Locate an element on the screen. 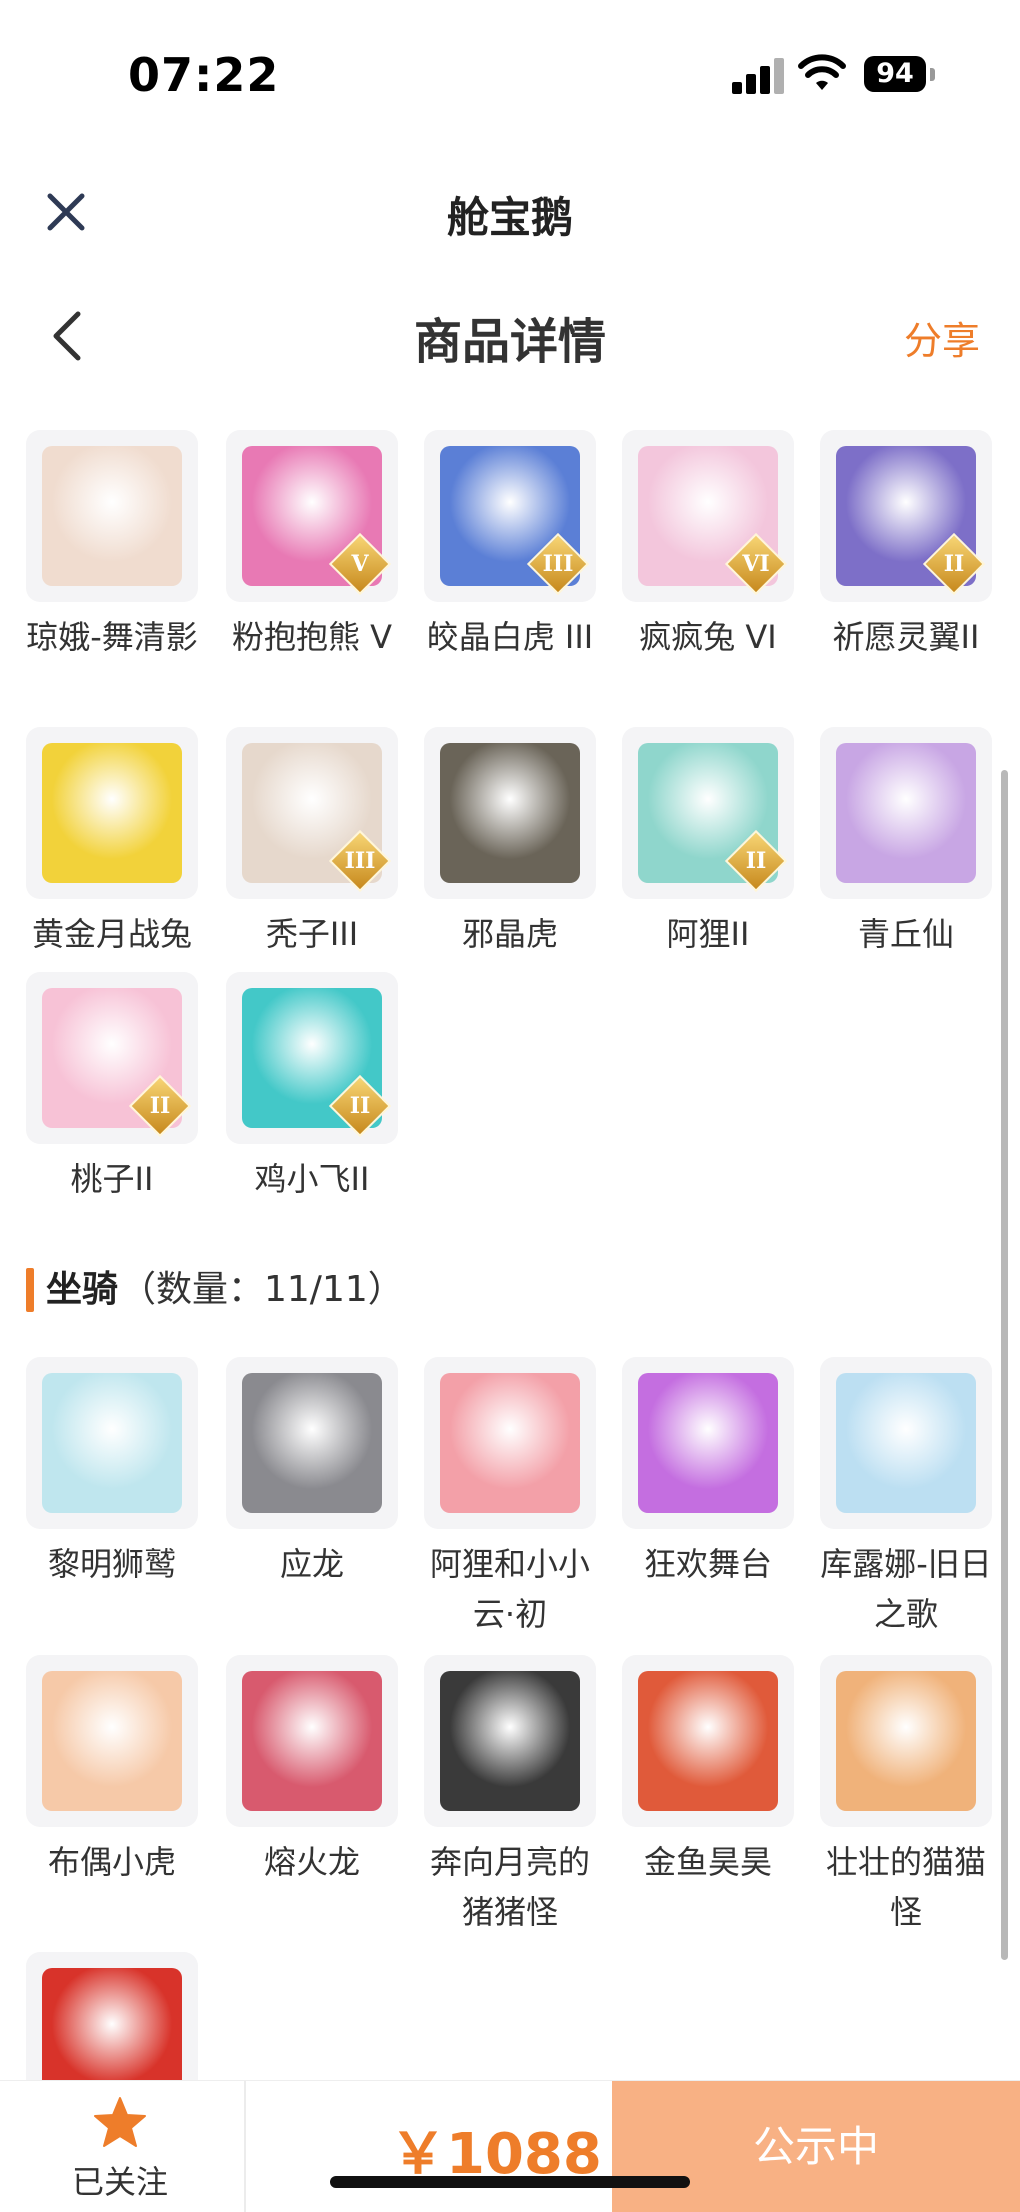 This screenshot has height=2212, width=1020. mount-item: 熔火龙 is located at coordinates (312, 1771).